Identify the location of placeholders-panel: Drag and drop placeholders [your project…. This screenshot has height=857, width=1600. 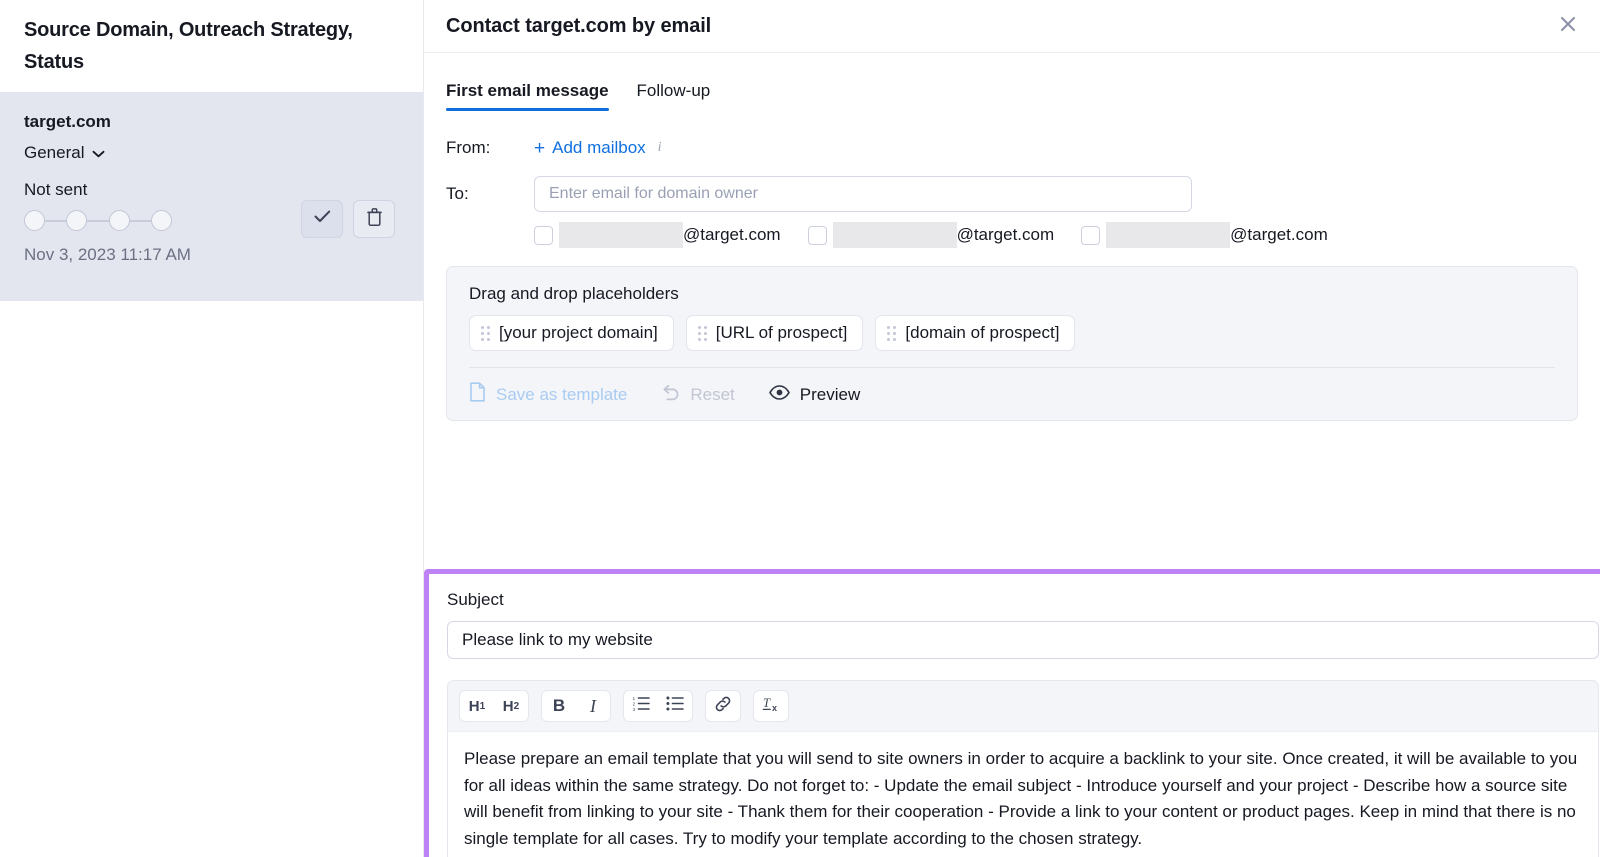
(1012, 343).